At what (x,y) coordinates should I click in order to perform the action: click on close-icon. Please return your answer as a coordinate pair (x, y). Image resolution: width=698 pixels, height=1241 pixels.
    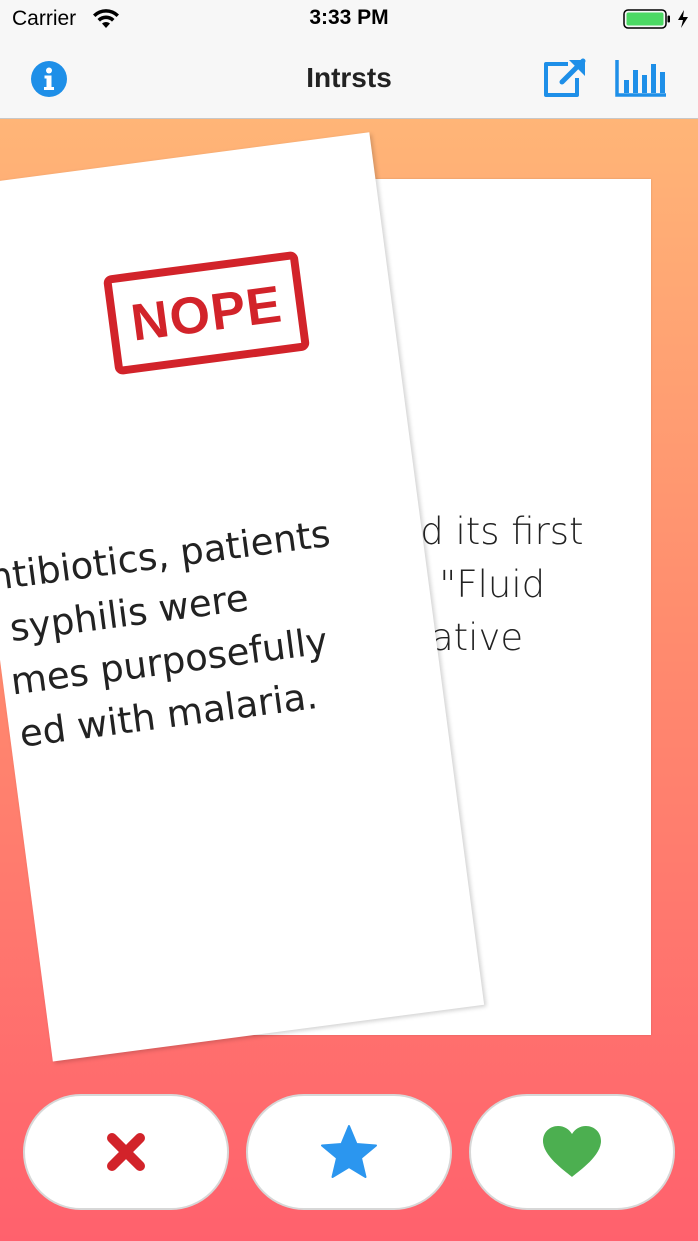
    Looking at the image, I should click on (126, 1152).